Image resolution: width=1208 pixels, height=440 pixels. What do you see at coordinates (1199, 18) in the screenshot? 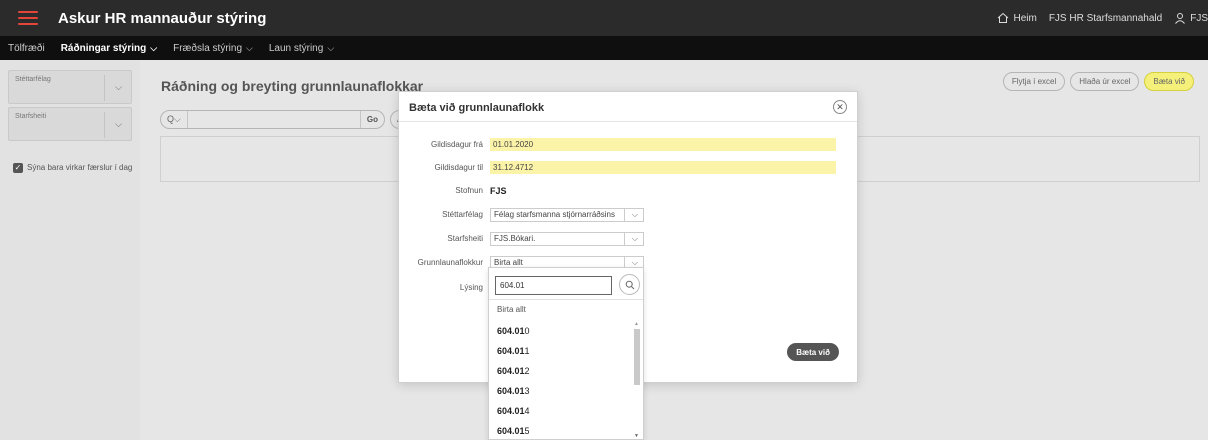
I see `user-label: FJS` at bounding box center [1199, 18].